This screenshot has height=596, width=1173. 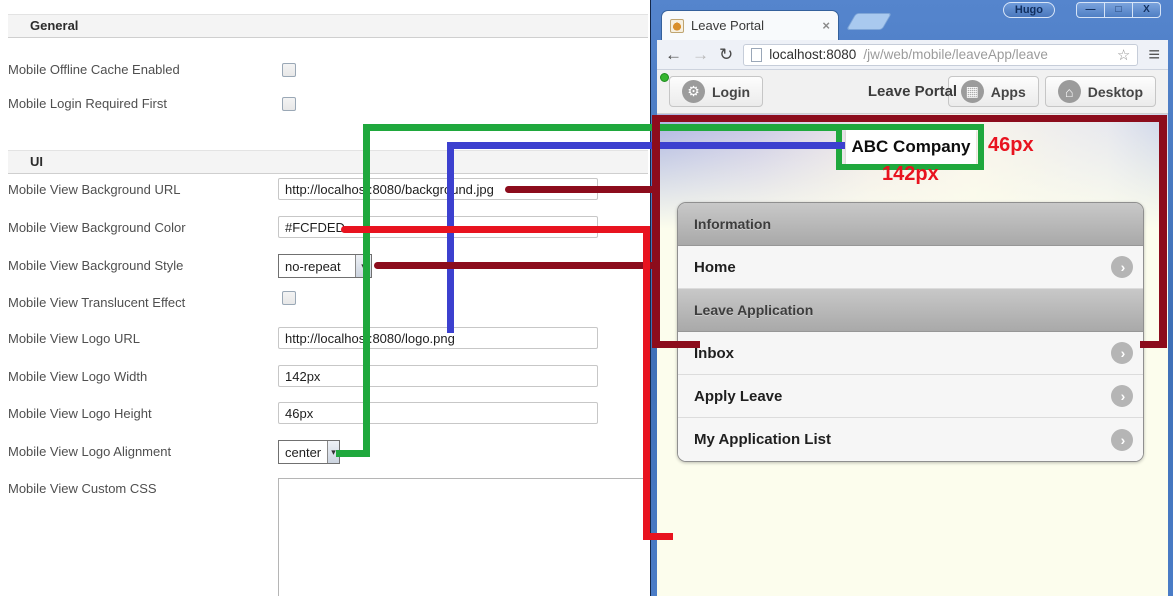 What do you see at coordinates (656, 231) in the screenshot?
I see `maroon-frame-left` at bounding box center [656, 231].